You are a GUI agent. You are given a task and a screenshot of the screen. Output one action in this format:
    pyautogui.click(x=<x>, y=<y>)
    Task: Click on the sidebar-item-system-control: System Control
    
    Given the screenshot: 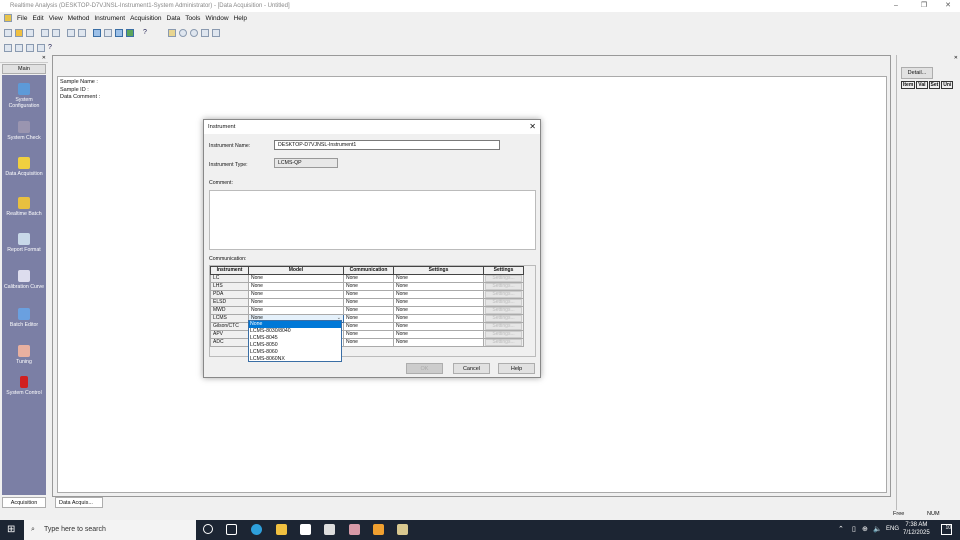 What is the action you would take?
    pyautogui.click(x=24, y=386)
    